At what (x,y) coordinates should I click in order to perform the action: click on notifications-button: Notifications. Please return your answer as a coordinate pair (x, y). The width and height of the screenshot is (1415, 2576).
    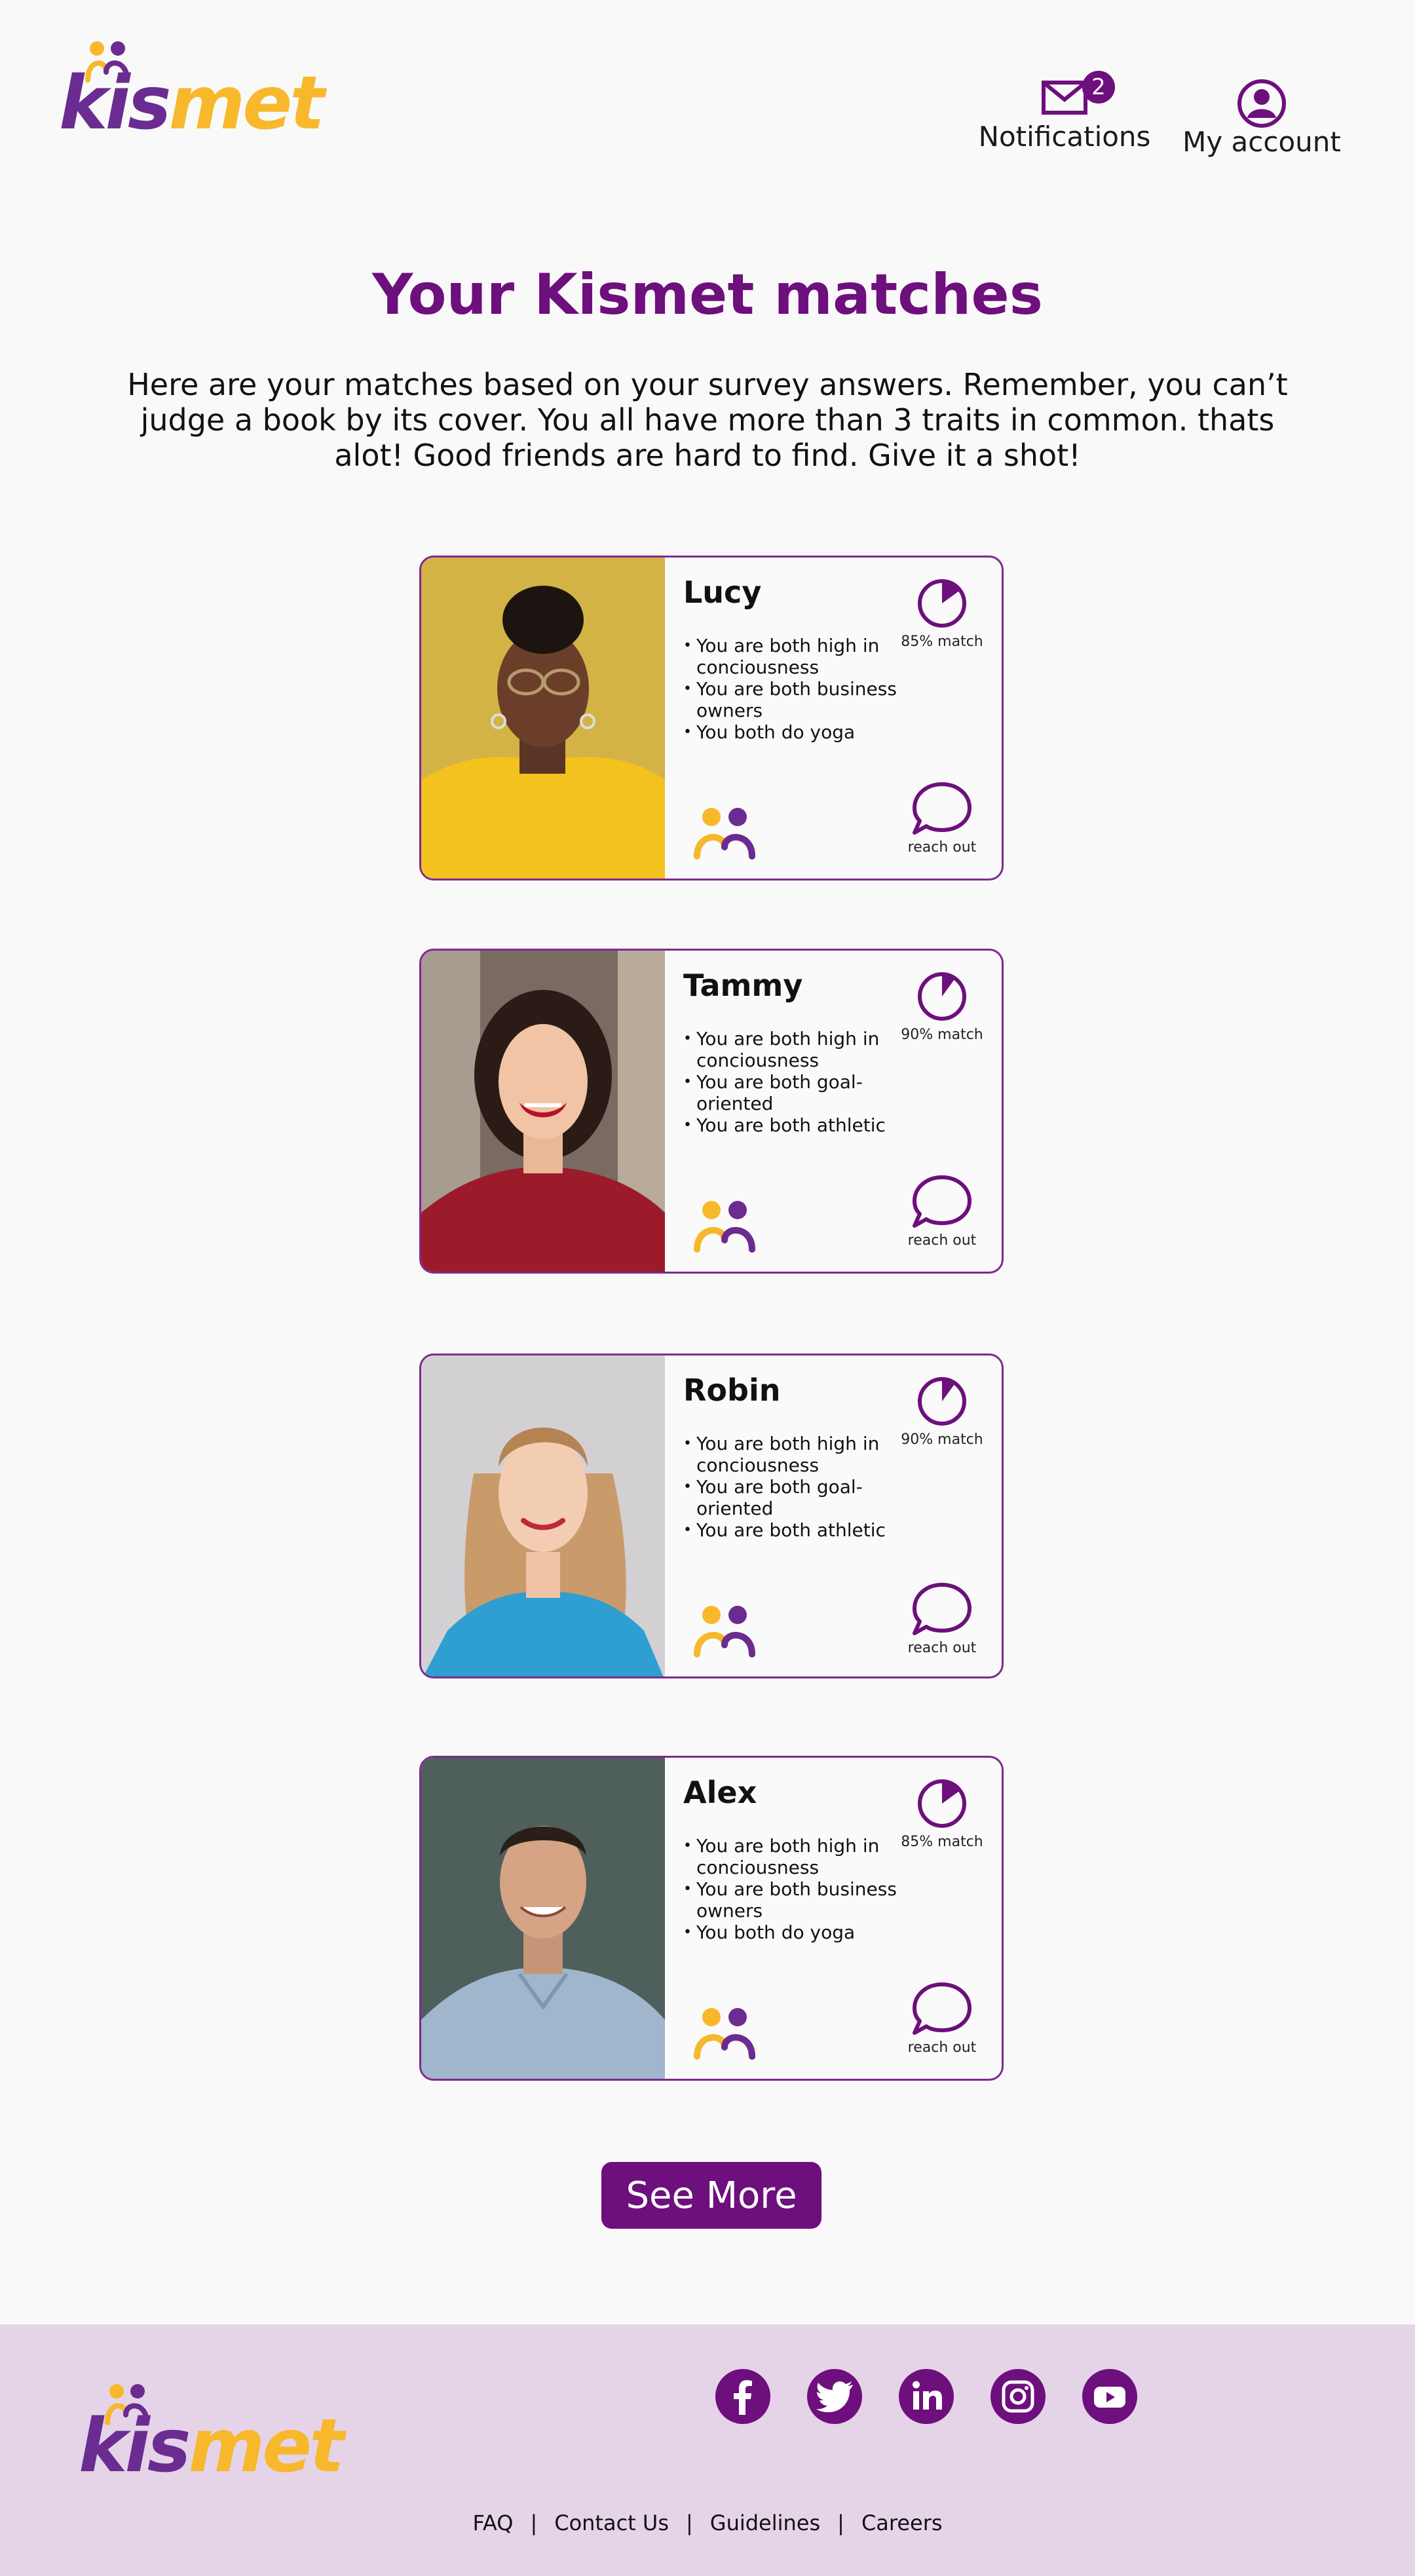
    Looking at the image, I should click on (1064, 113).